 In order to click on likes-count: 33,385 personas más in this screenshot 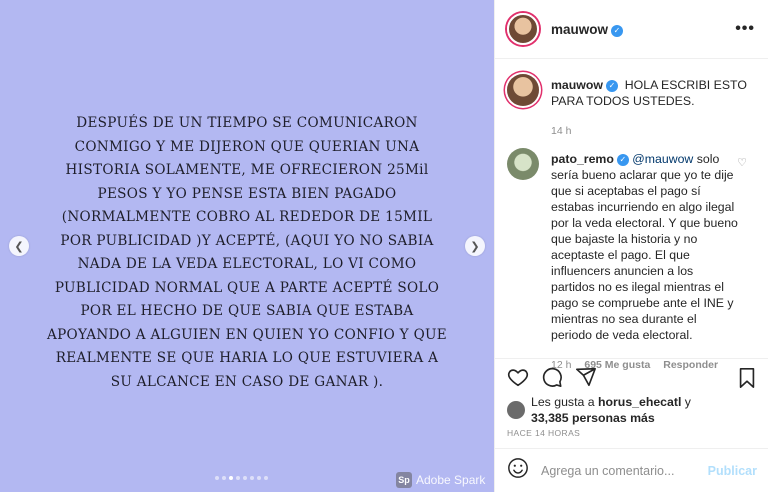, I will do `click(593, 418)`.